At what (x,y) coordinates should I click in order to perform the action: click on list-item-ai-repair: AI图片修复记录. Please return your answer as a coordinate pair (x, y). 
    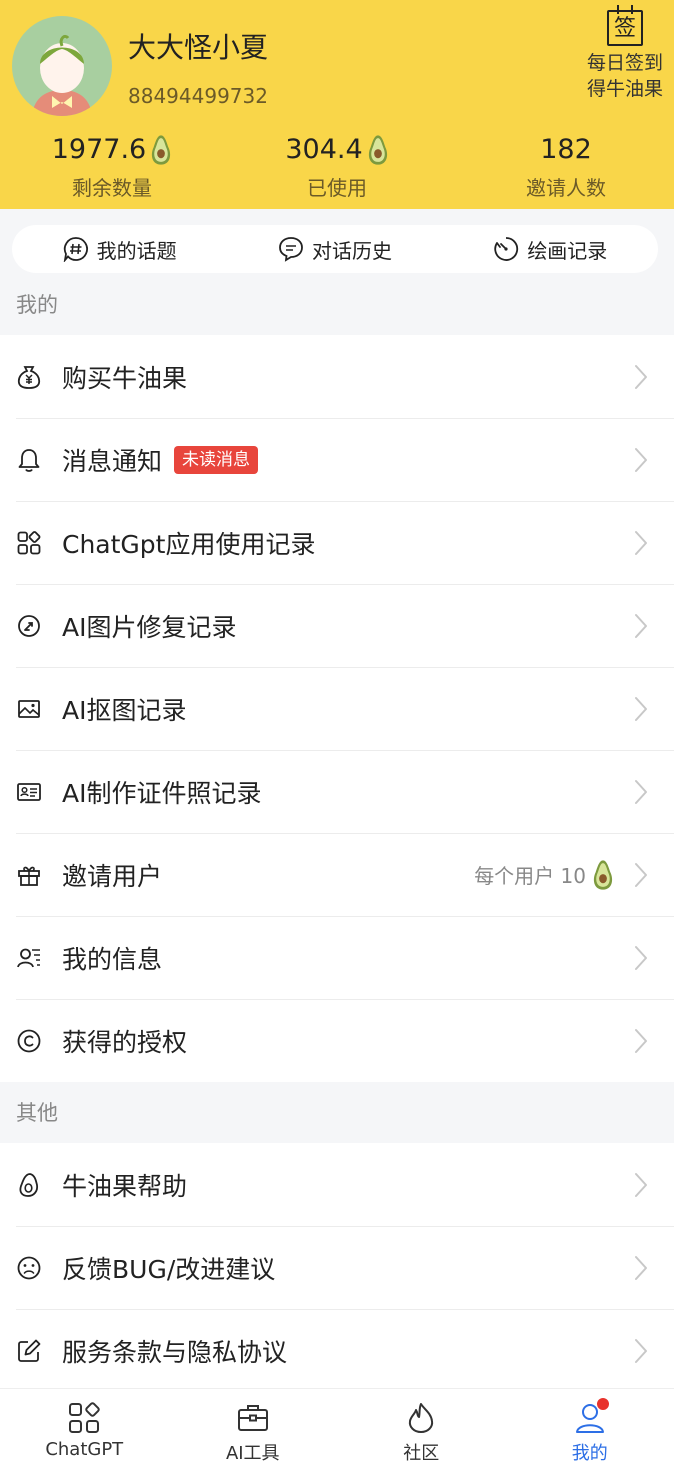
    Looking at the image, I should click on (337, 625).